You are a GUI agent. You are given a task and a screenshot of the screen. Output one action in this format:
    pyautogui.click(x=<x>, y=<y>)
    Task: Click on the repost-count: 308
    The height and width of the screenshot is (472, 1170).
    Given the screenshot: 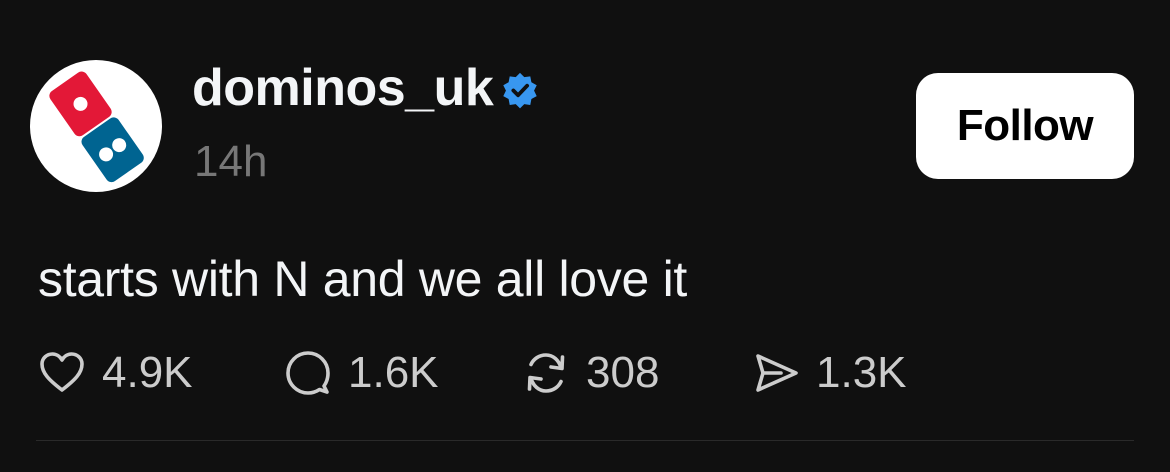 What is the action you would take?
    pyautogui.click(x=623, y=372)
    